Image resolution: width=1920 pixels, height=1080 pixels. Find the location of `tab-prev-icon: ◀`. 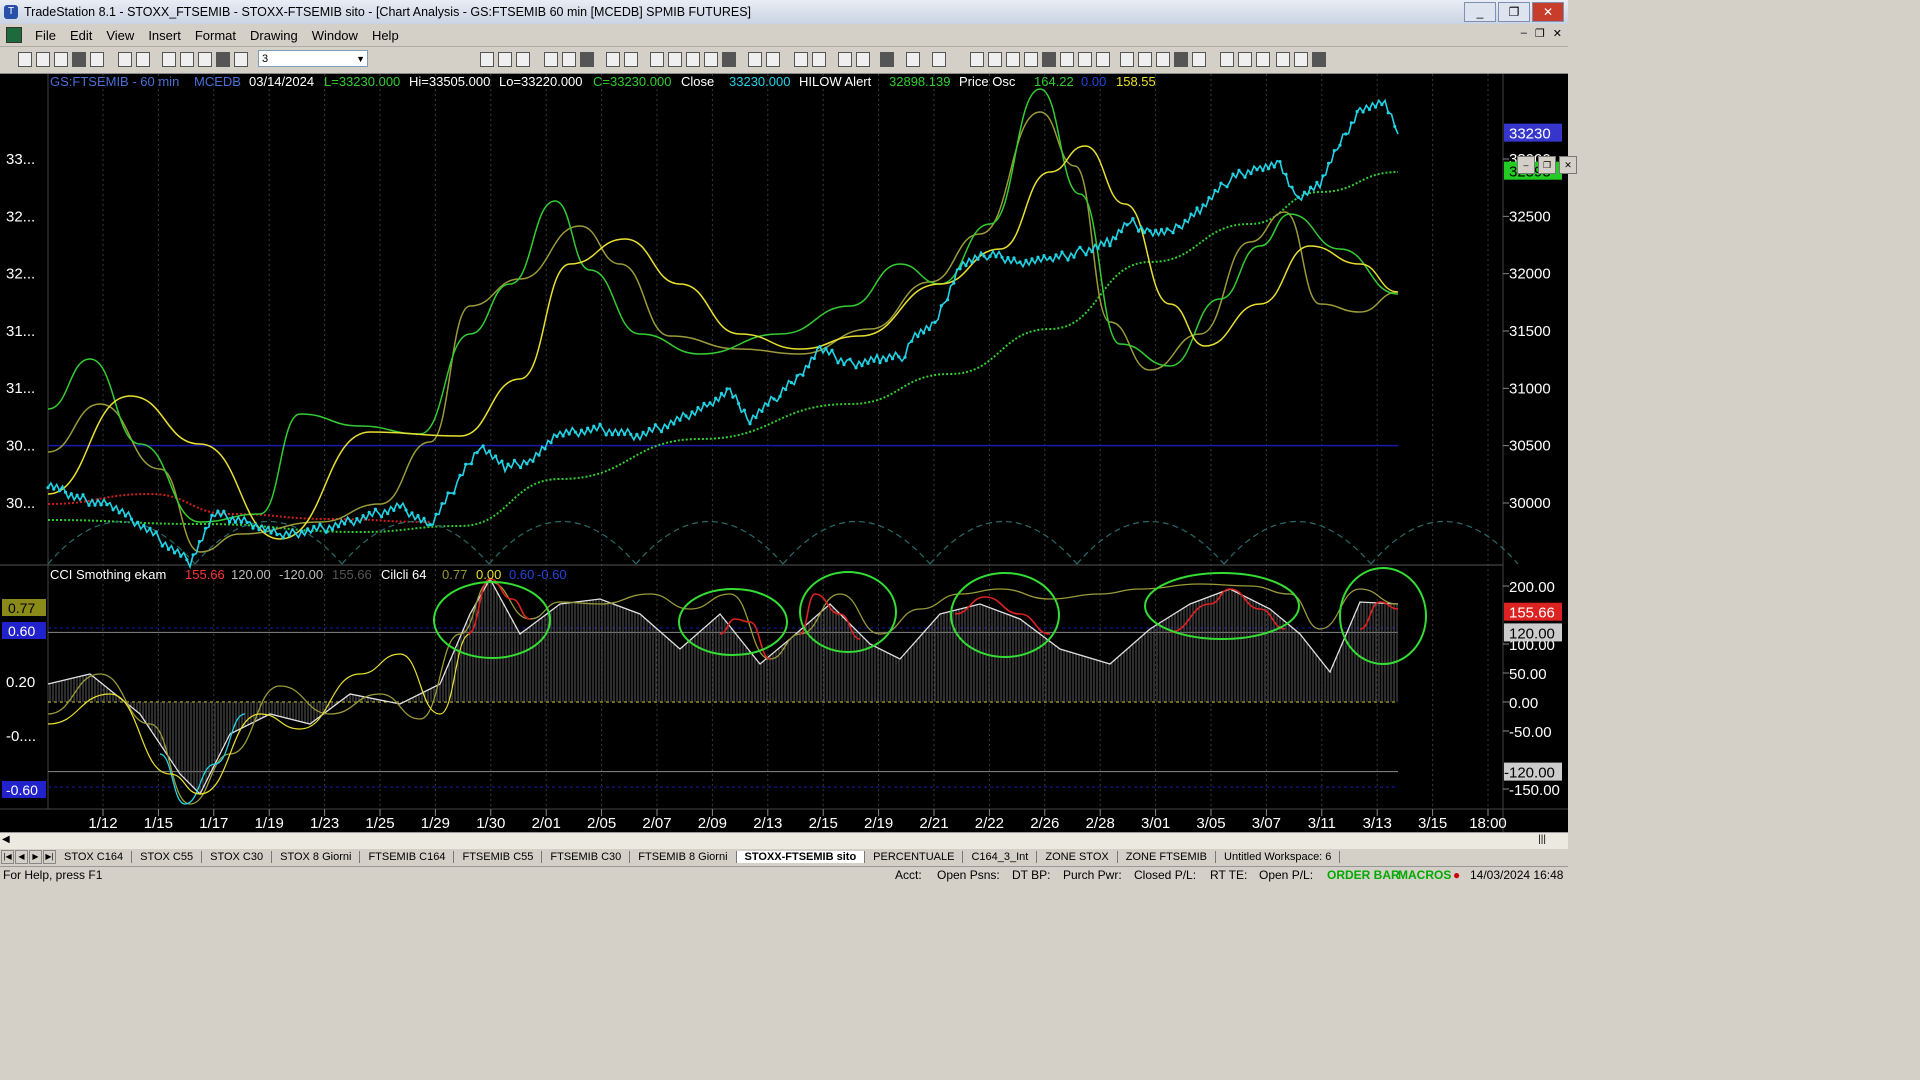

tab-prev-icon: ◀ is located at coordinates (21, 857).